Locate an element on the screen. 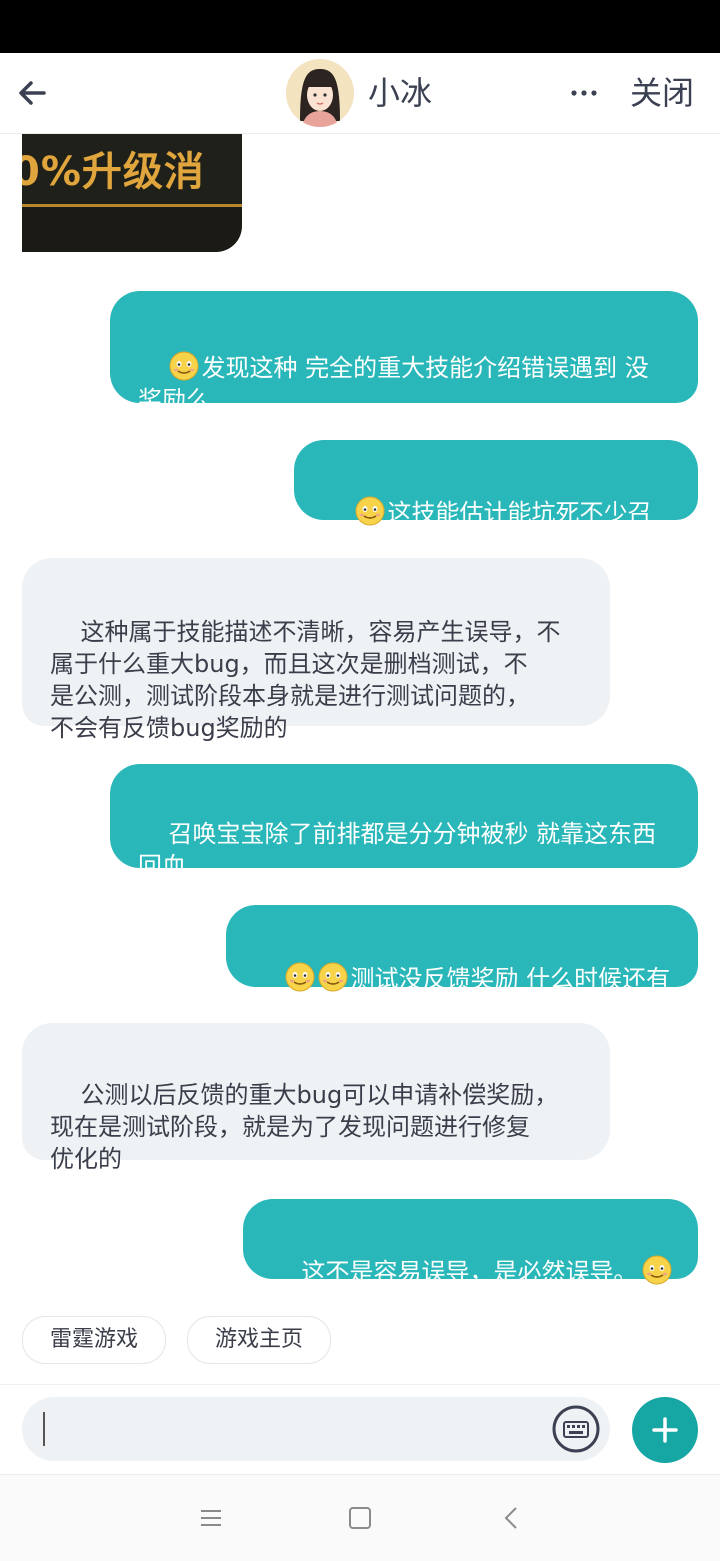 Image resolution: width=720 pixels, height=1561 pixels. add-button is located at coordinates (665, 1430).